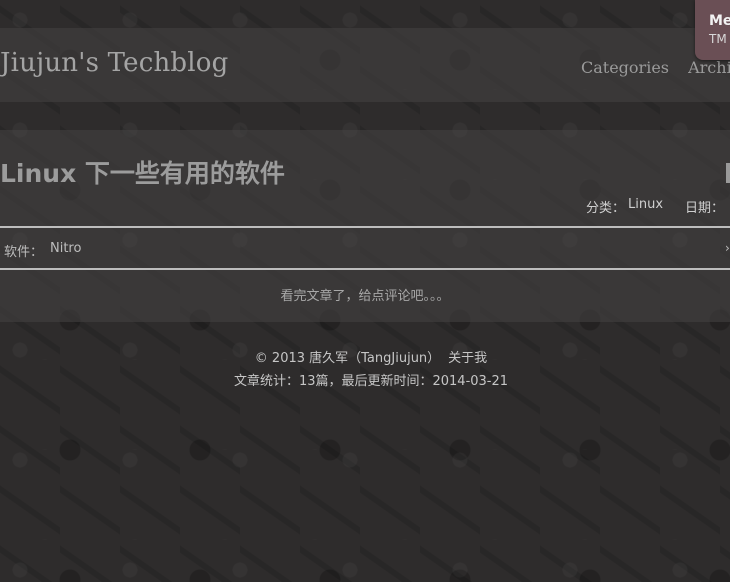 The image size is (730, 582). Describe the element at coordinates (718, 39) in the screenshot. I see `badge-subtitle: TM` at that location.